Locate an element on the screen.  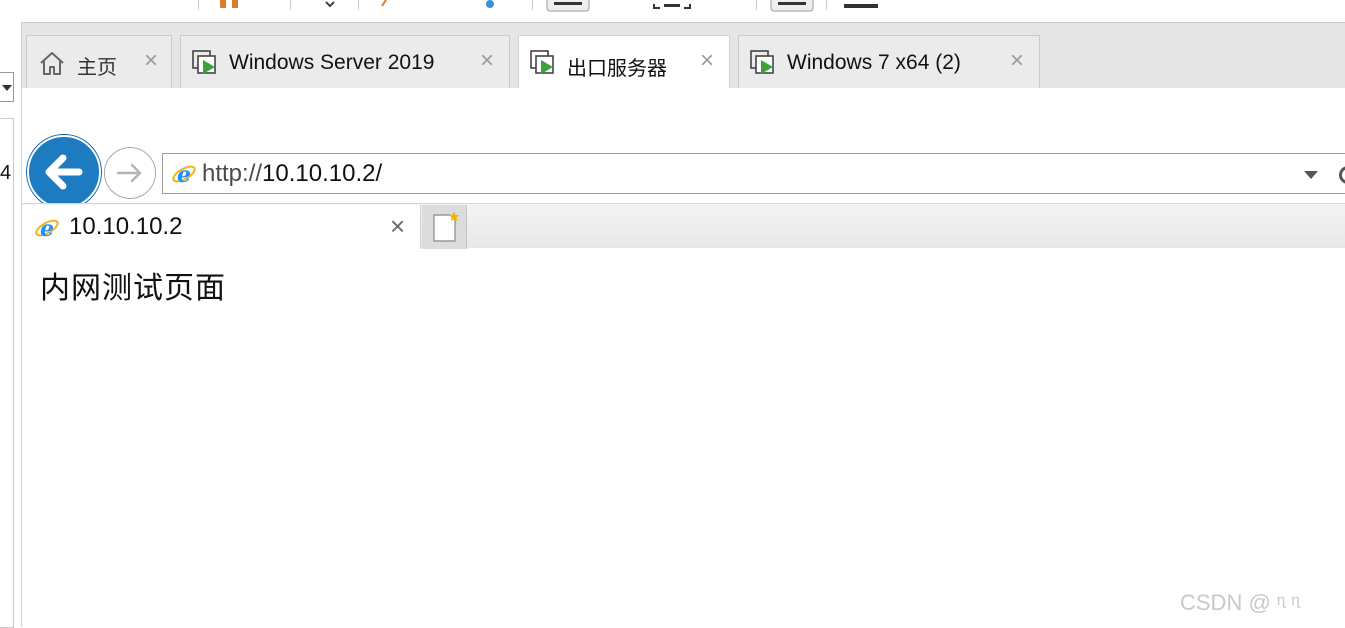
url-text: http://10.10.10.2/ is located at coordinates (292, 174).